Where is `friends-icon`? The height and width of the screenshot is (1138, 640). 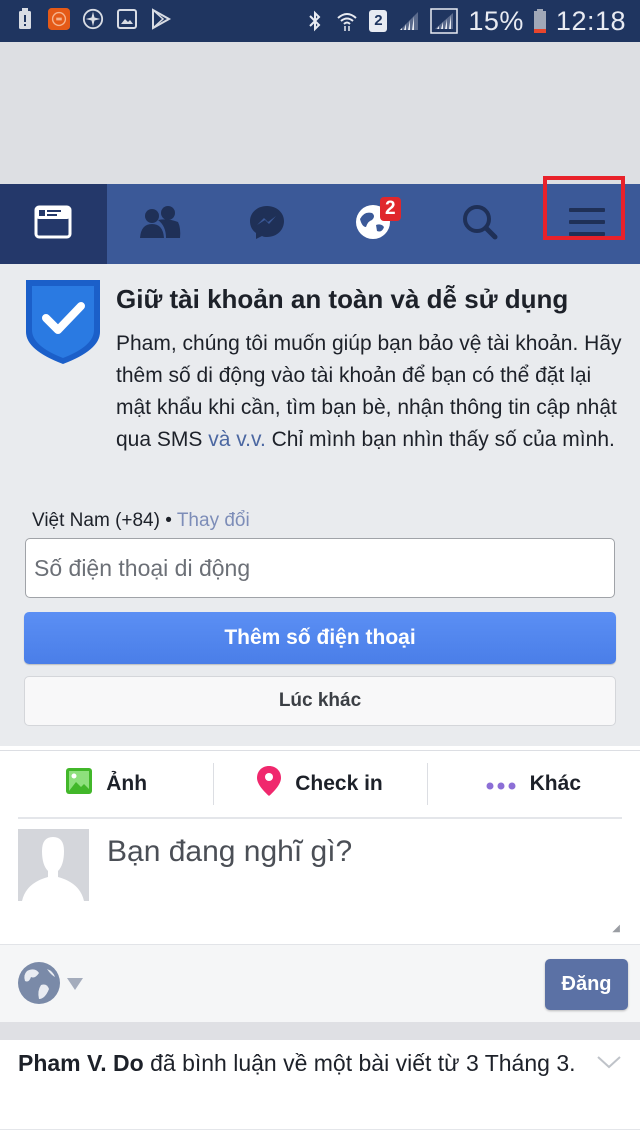
friends-icon is located at coordinates (160, 224).